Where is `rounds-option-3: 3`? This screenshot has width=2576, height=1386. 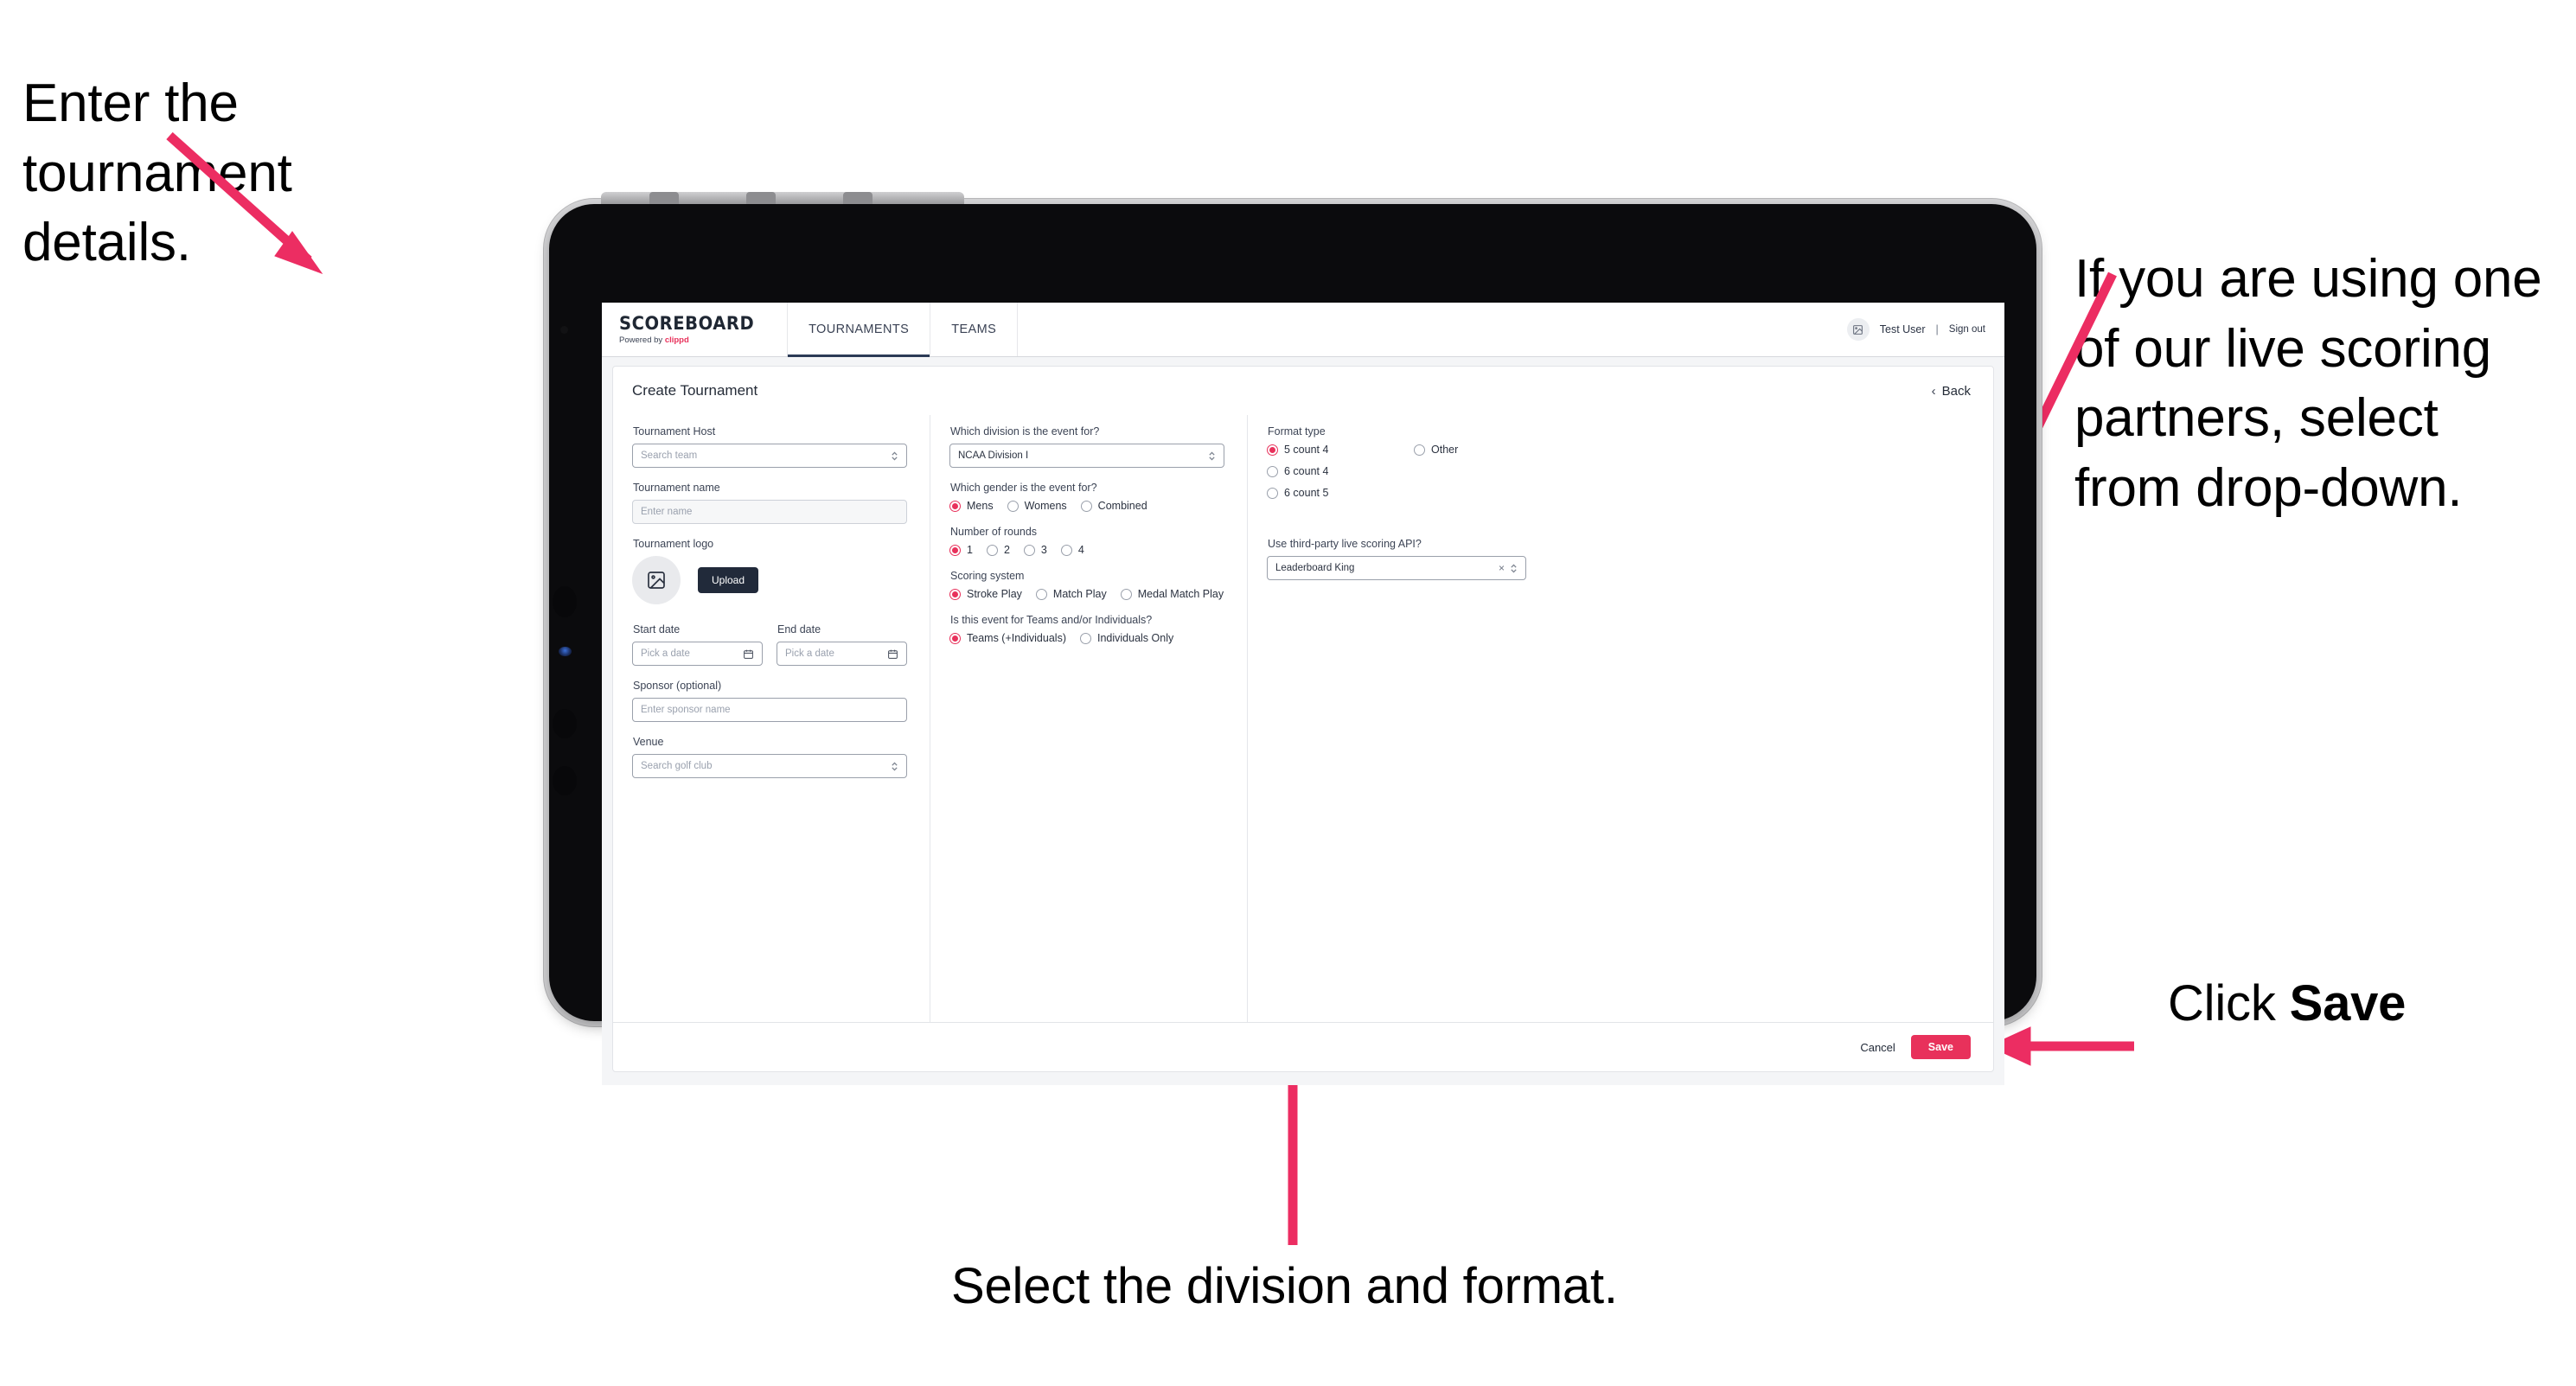
rounds-option-3: 3 is located at coordinates (1035, 550).